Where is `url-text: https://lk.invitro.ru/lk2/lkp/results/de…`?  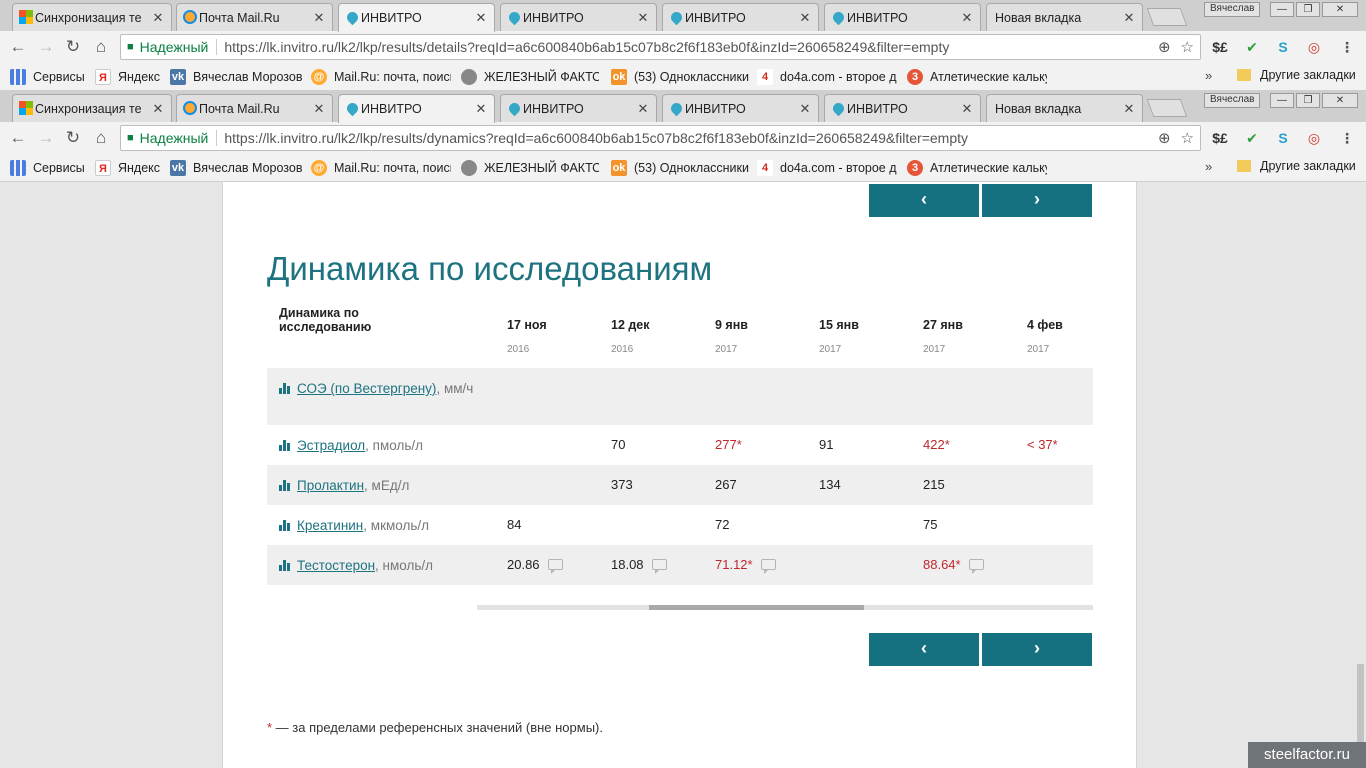 url-text: https://lk.invitro.ru/lk2/lkp/results/de… is located at coordinates (686, 47).